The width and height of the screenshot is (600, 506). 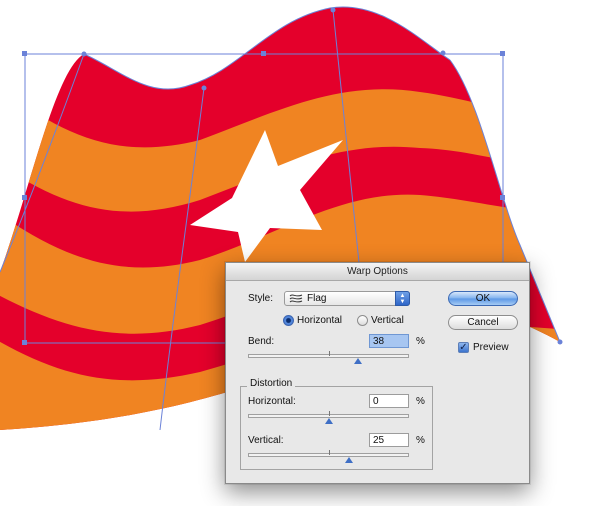 What do you see at coordinates (317, 298) in the screenshot?
I see `style-value: Flag` at bounding box center [317, 298].